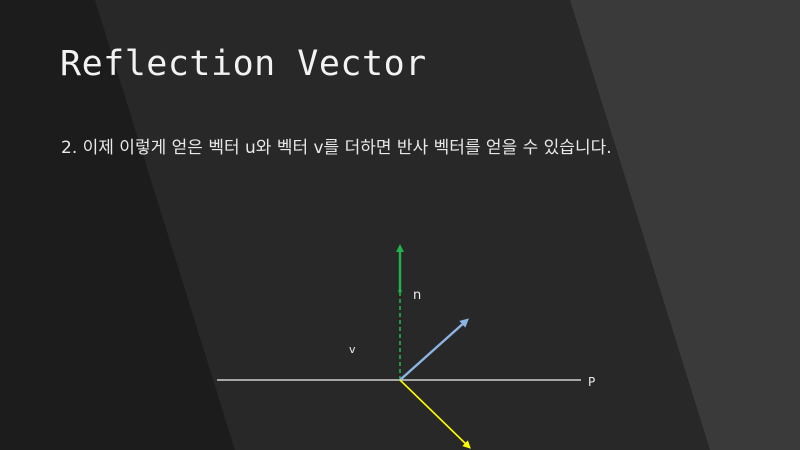 The image size is (800, 450). I want to click on vector-v-label: v, so click(352, 349).